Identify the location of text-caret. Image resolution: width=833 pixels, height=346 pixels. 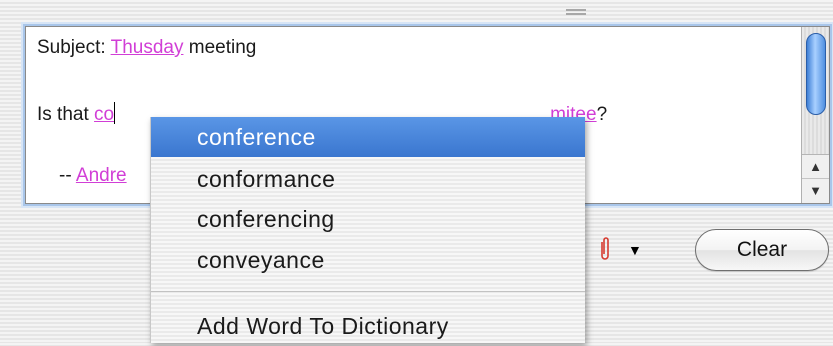
(115, 113).